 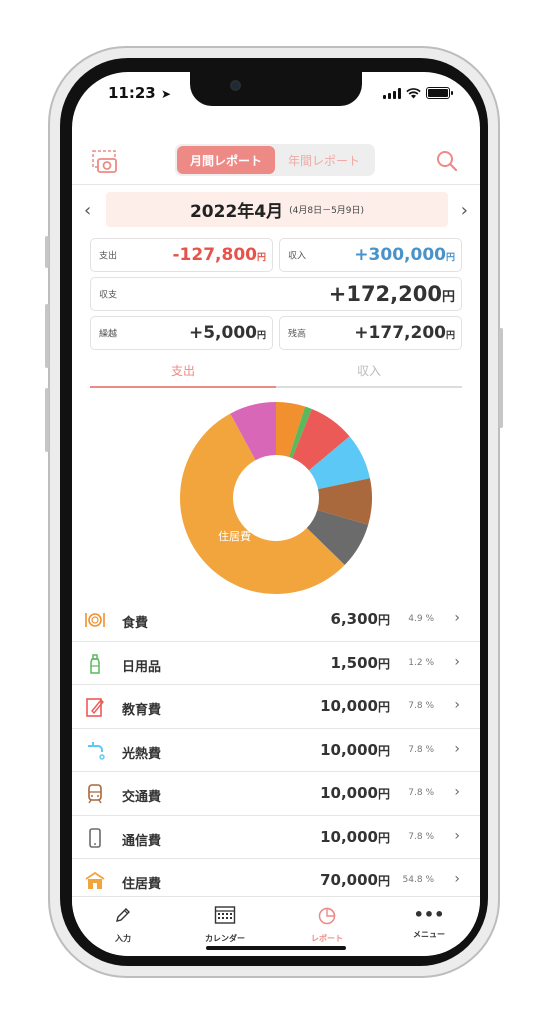 What do you see at coordinates (123, 926) in the screenshot?
I see `tabbar-input: 入力` at bounding box center [123, 926].